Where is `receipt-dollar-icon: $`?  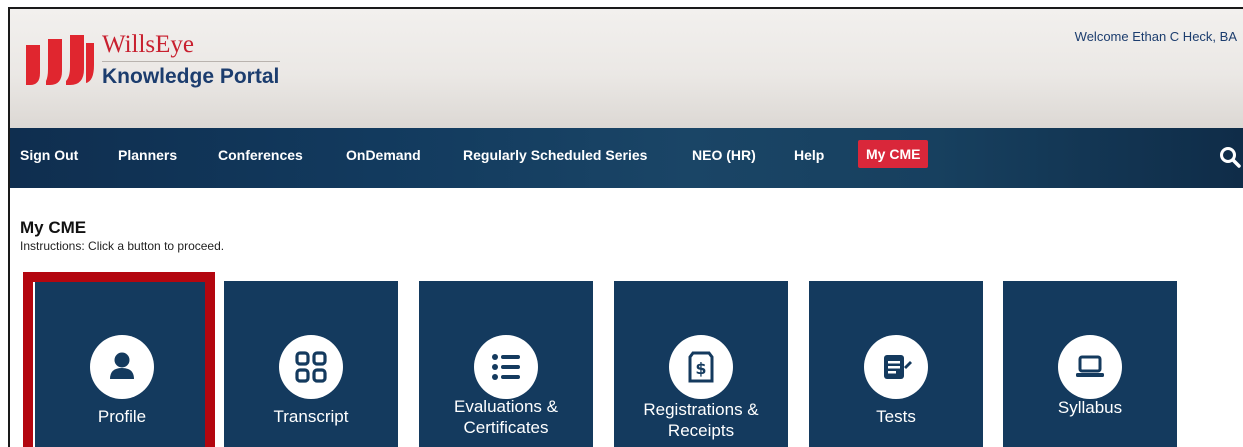 receipt-dollar-icon: $ is located at coordinates (701, 367).